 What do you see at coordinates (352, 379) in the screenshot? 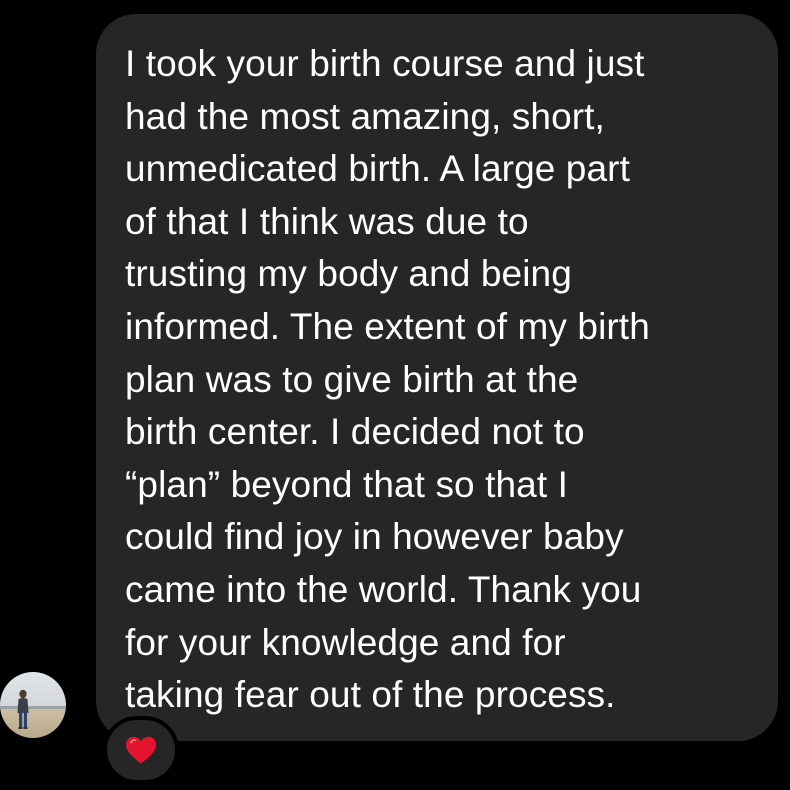
I see `message-line: plan was to give birth at the` at bounding box center [352, 379].